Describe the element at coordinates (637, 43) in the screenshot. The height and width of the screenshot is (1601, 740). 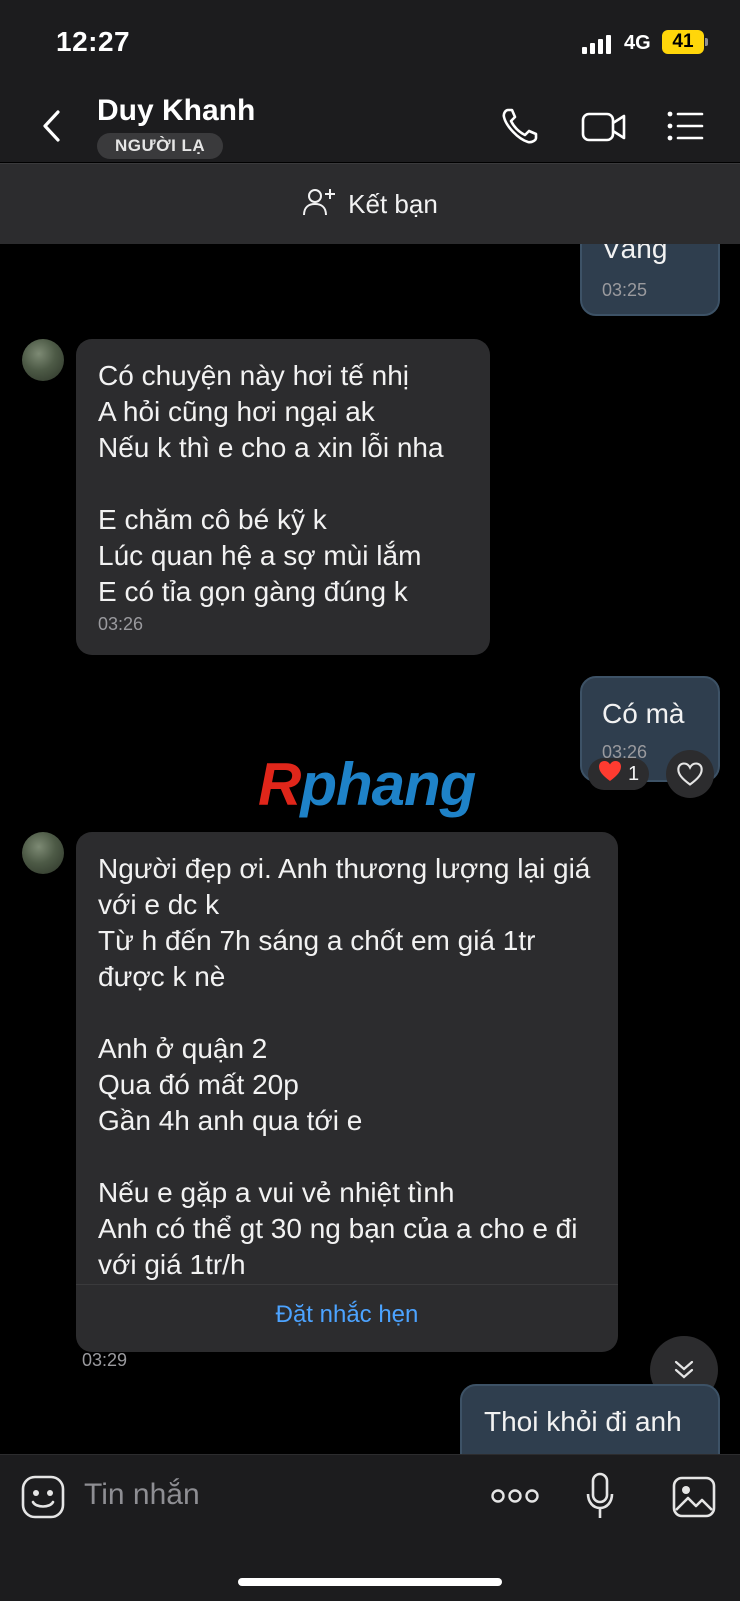
I see `network-type: 4G` at that location.